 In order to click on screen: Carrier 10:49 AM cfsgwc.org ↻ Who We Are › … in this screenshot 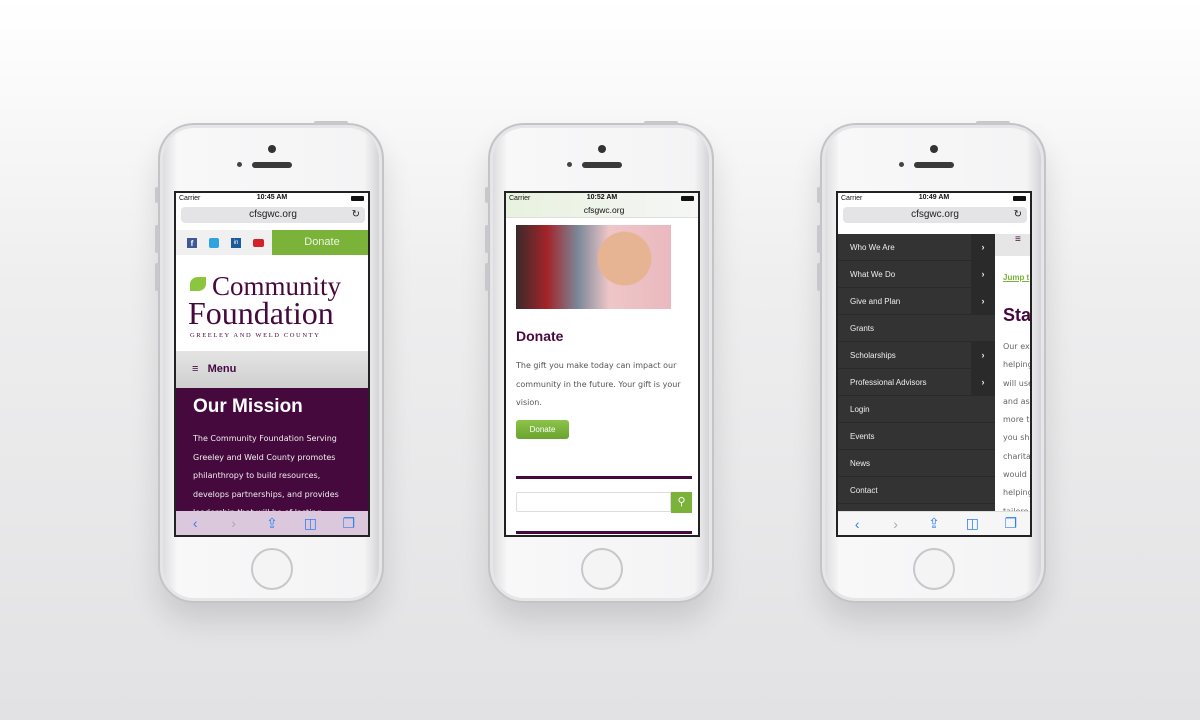, I will do `click(934, 364)`.